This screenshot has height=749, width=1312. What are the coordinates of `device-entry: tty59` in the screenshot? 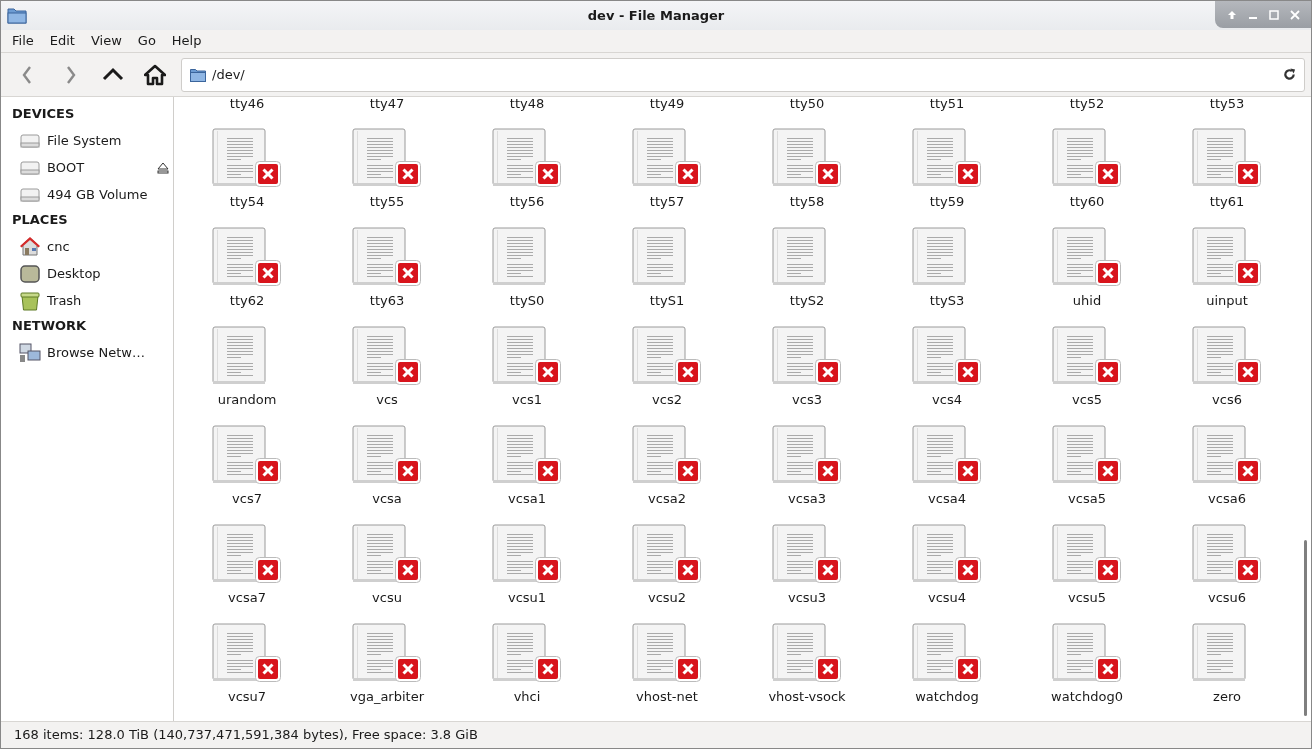 It's located at (947, 160).